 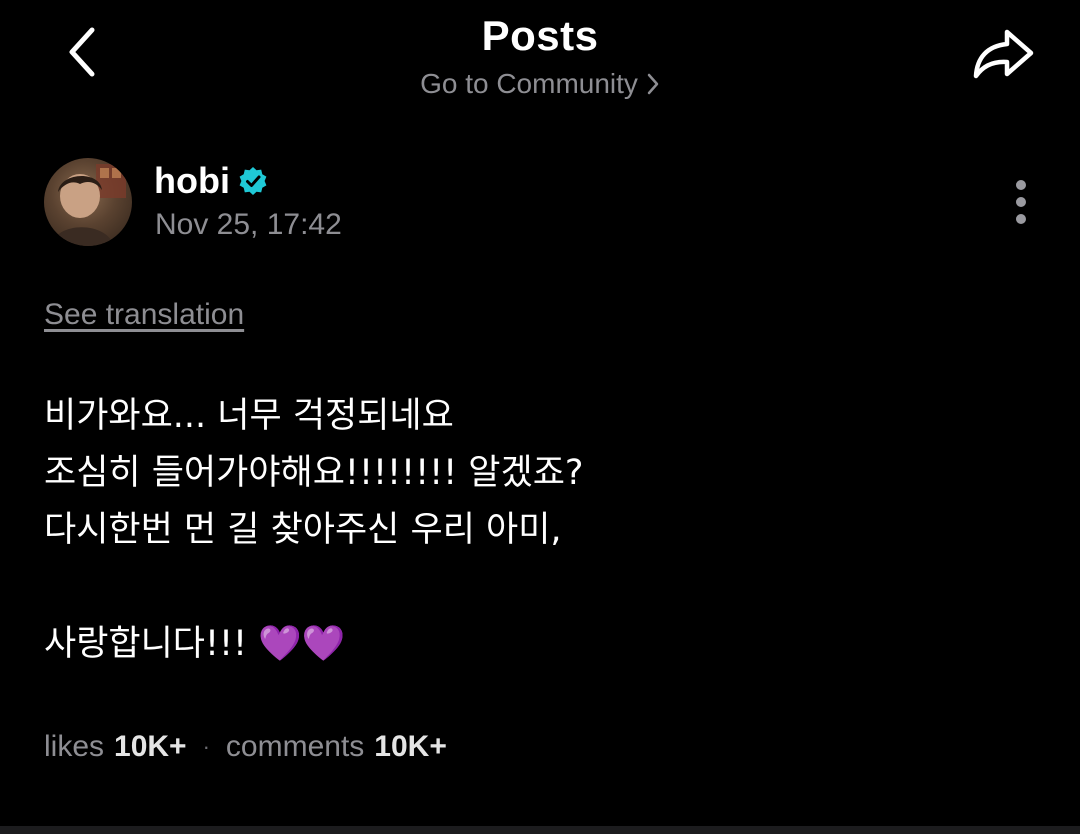 What do you see at coordinates (540, 60) in the screenshot?
I see `top-bar: Posts Go to Community` at bounding box center [540, 60].